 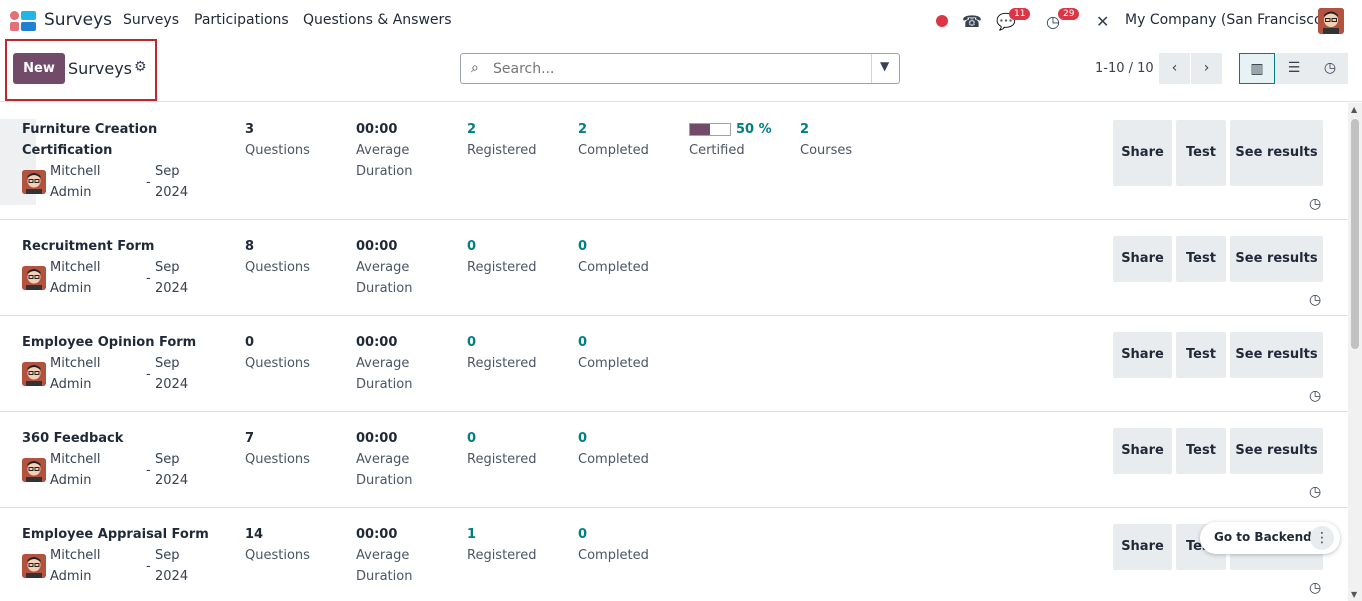 I want to click on company-switcher: My Company (San Francisco), so click(x=1226, y=20).